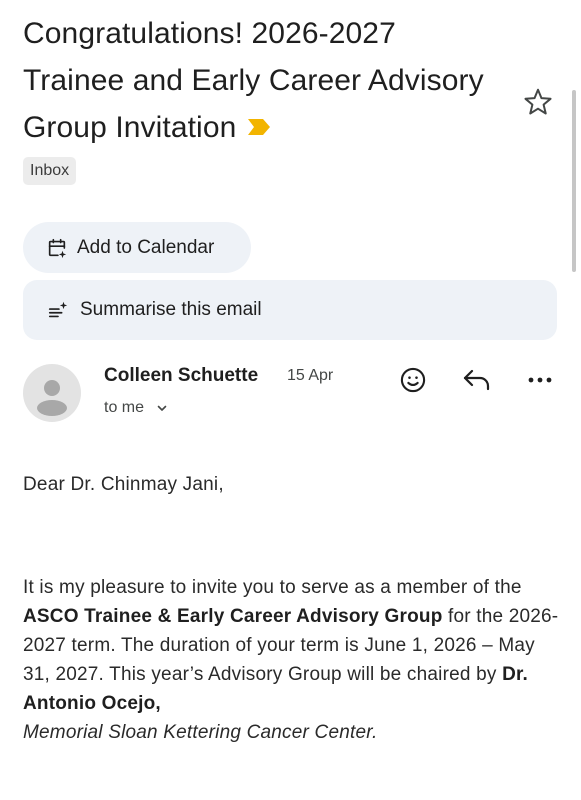 This screenshot has width=581, height=800. I want to click on add-to-calendar-button: Add to Calendar, so click(137, 247).